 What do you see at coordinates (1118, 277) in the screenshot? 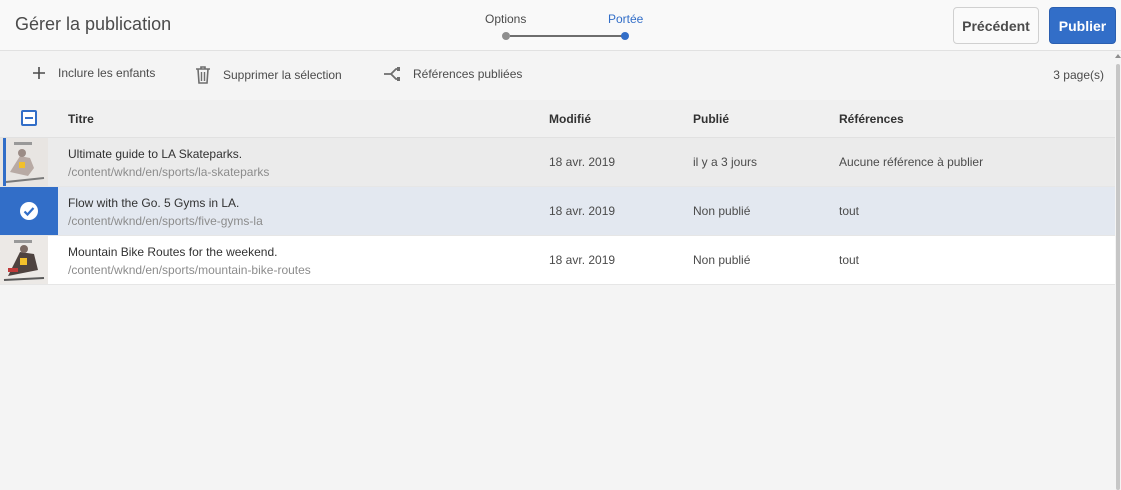
I see `scrollbar-thumb` at bounding box center [1118, 277].